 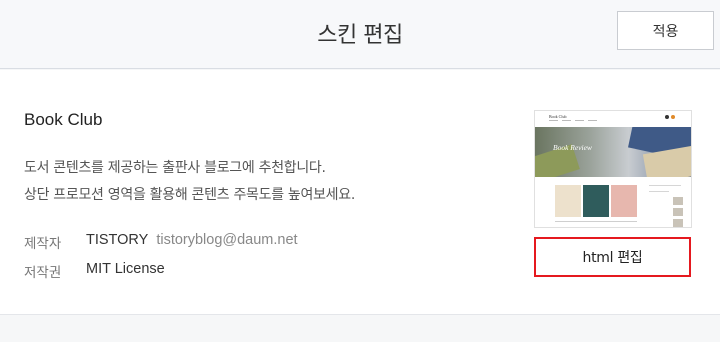 I want to click on license-label: 저작권, so click(x=43, y=273).